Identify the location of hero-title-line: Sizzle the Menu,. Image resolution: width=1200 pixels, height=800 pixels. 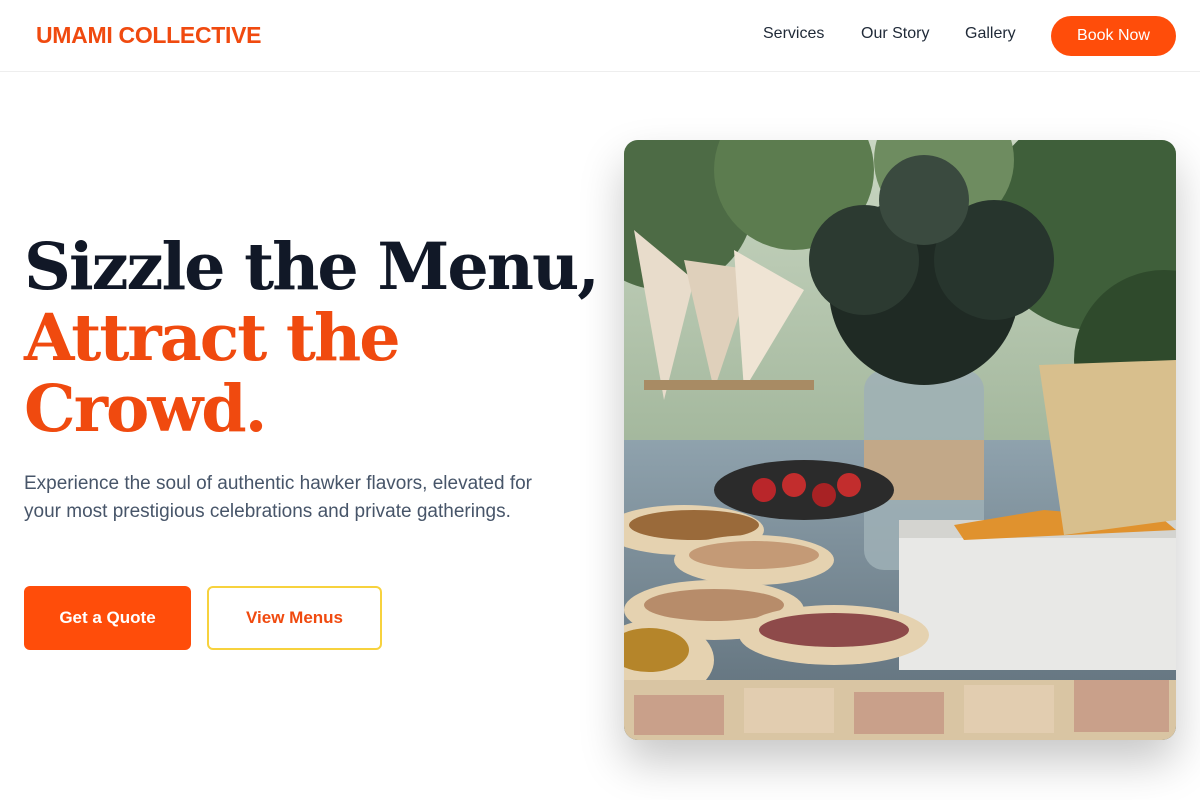
(312, 267).